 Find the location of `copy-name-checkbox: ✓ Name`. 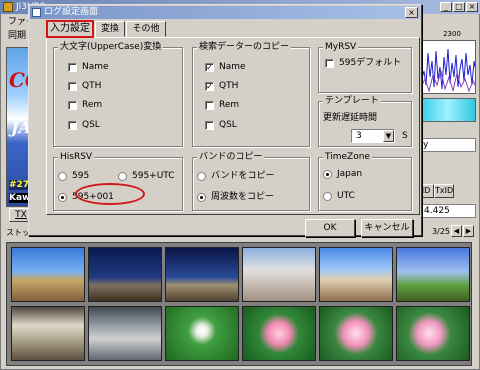

copy-name-checkbox: ✓ Name is located at coordinates (225, 67).